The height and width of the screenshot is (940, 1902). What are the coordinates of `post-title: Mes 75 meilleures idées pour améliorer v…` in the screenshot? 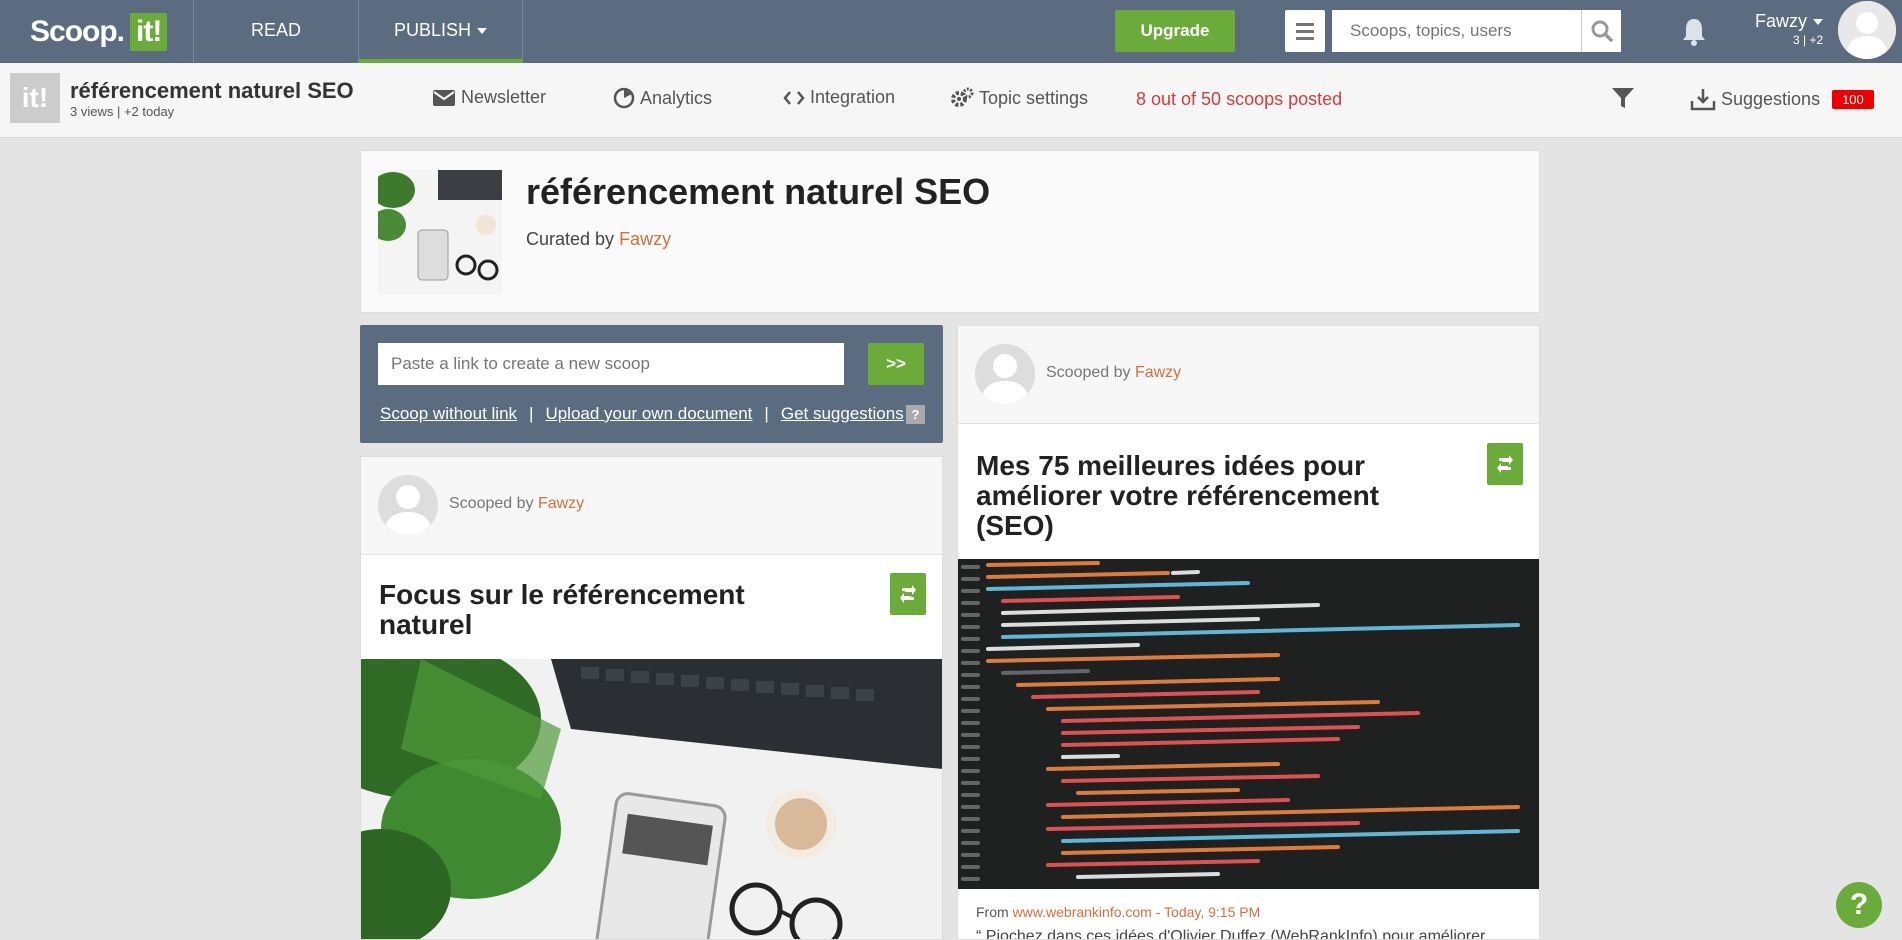 It's located at (1177, 496).